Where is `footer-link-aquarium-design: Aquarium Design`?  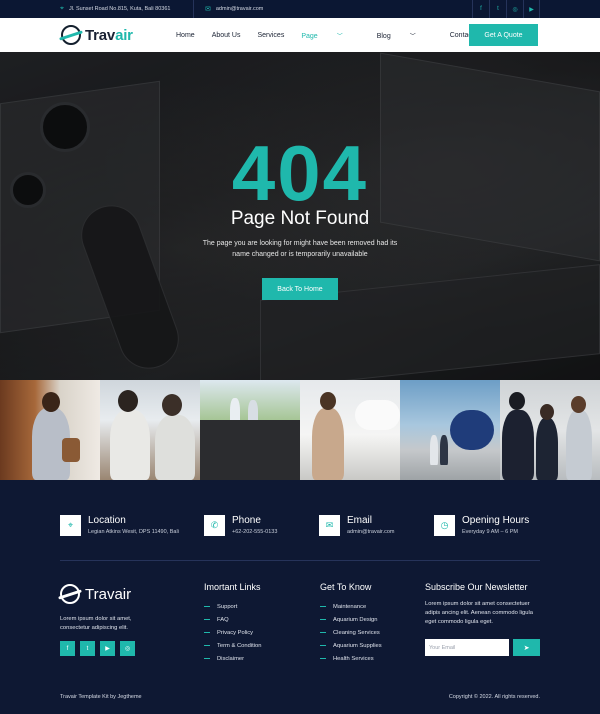 footer-link-aquarium-design: Aquarium Design is located at coordinates (351, 619).